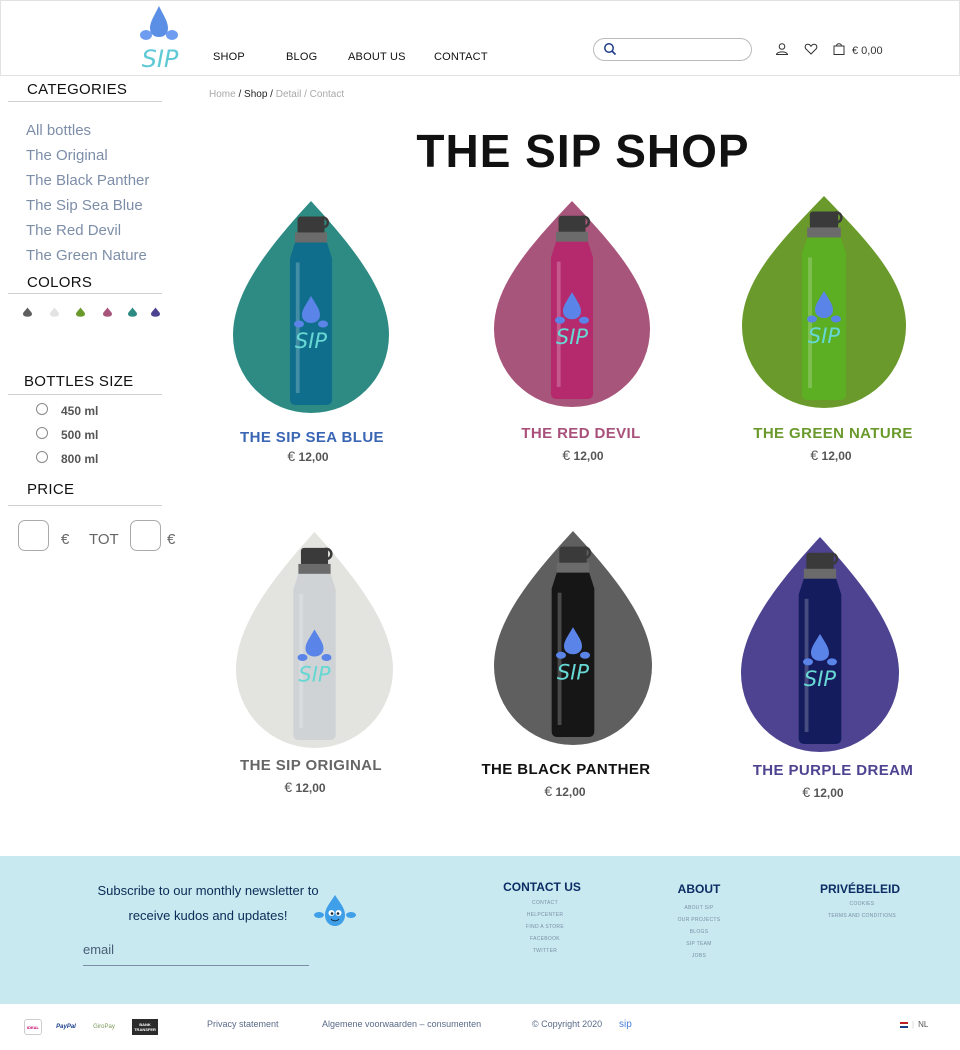 The height and width of the screenshot is (1050, 960). I want to click on price-min-input, so click(33, 535).